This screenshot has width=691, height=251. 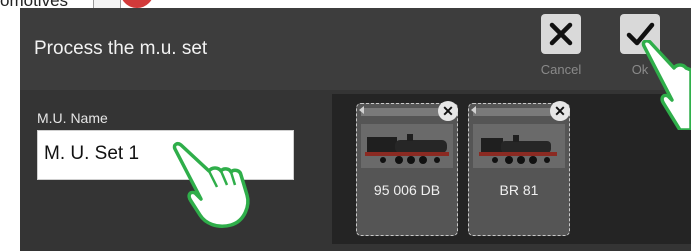 What do you see at coordinates (561, 34) in the screenshot?
I see `close-icon` at bounding box center [561, 34].